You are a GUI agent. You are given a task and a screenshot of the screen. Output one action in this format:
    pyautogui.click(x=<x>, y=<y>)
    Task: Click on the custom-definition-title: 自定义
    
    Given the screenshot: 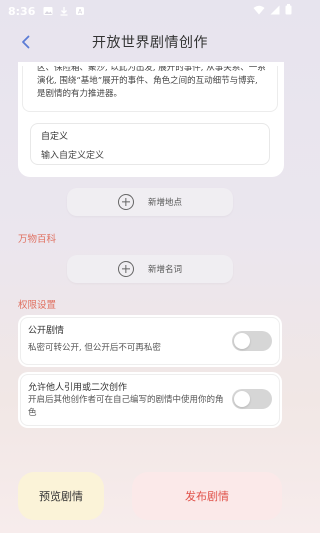 What is the action you would take?
    pyautogui.click(x=55, y=137)
    